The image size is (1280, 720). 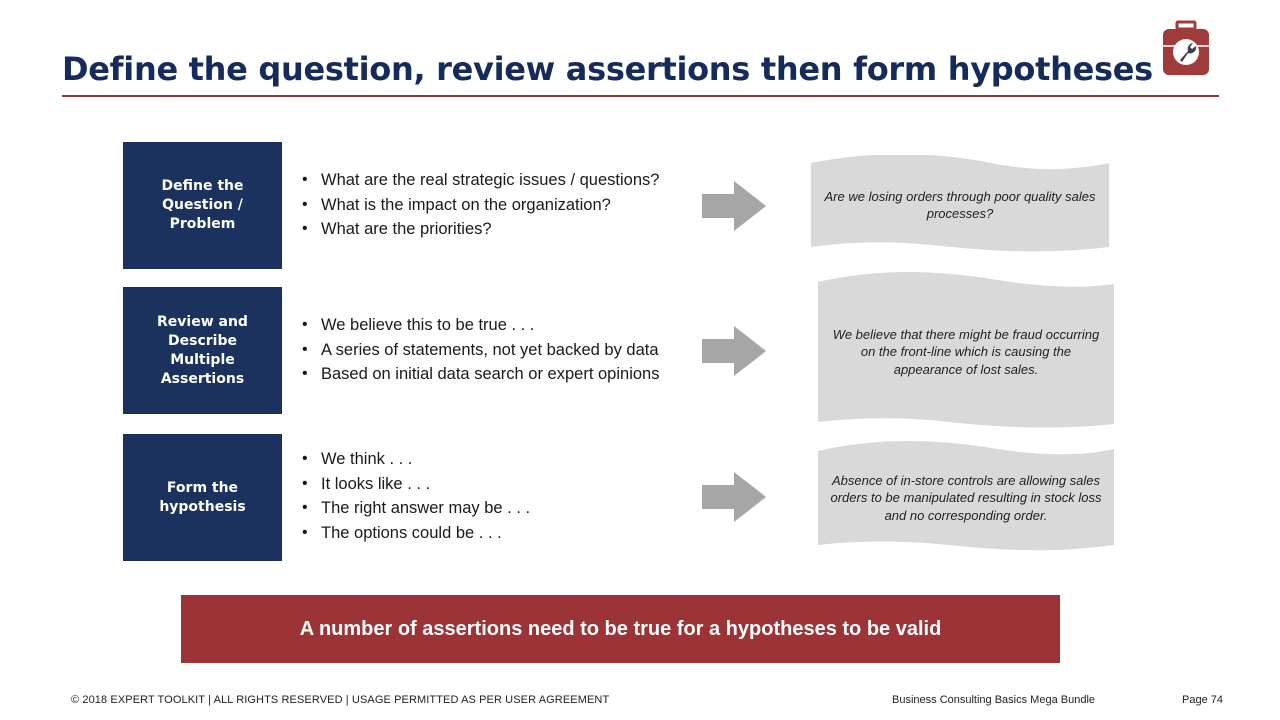 What do you see at coordinates (479, 325) in the screenshot?
I see `list-item: We believe this to be true . . .` at bounding box center [479, 325].